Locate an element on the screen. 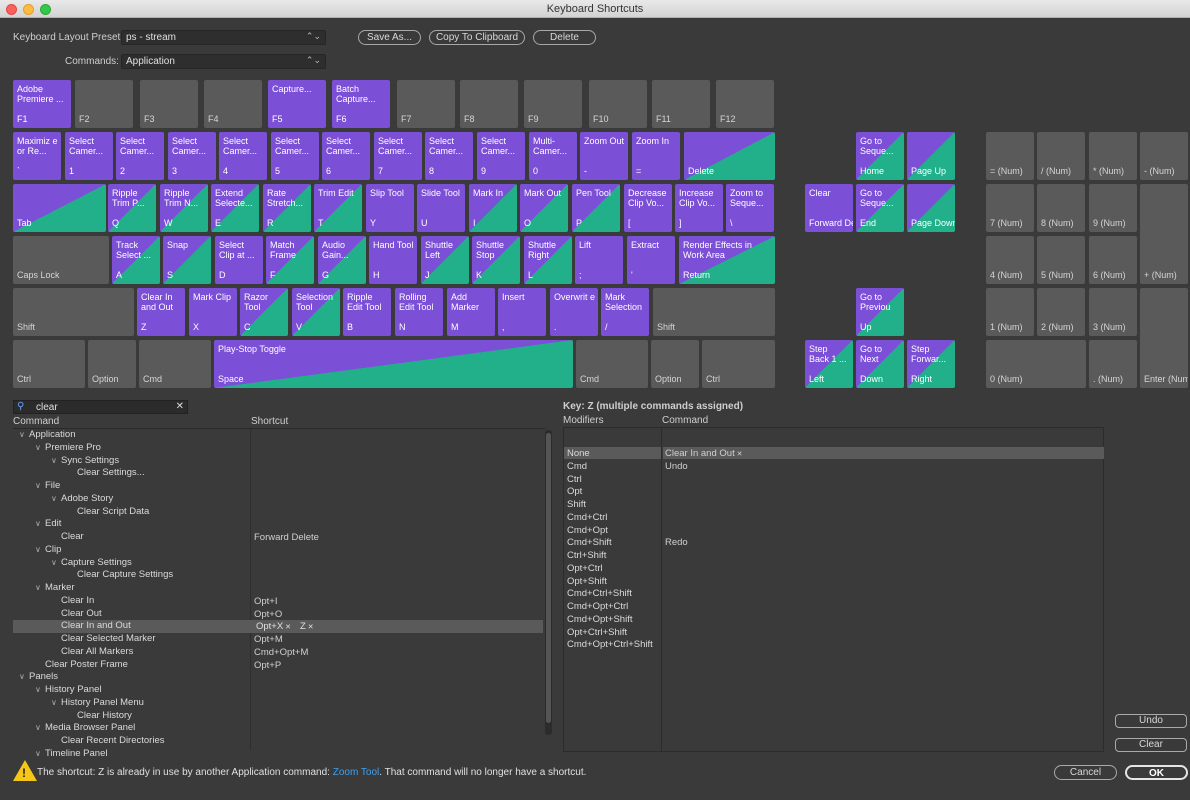 This screenshot has height=800, width=1190. key-8-20: Select Camer... 8 is located at coordinates (449, 156).